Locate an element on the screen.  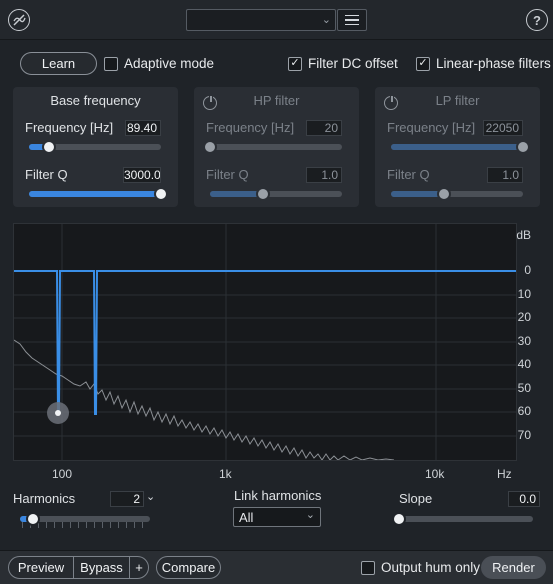
learn-label: Learn is located at coordinates (58, 63).